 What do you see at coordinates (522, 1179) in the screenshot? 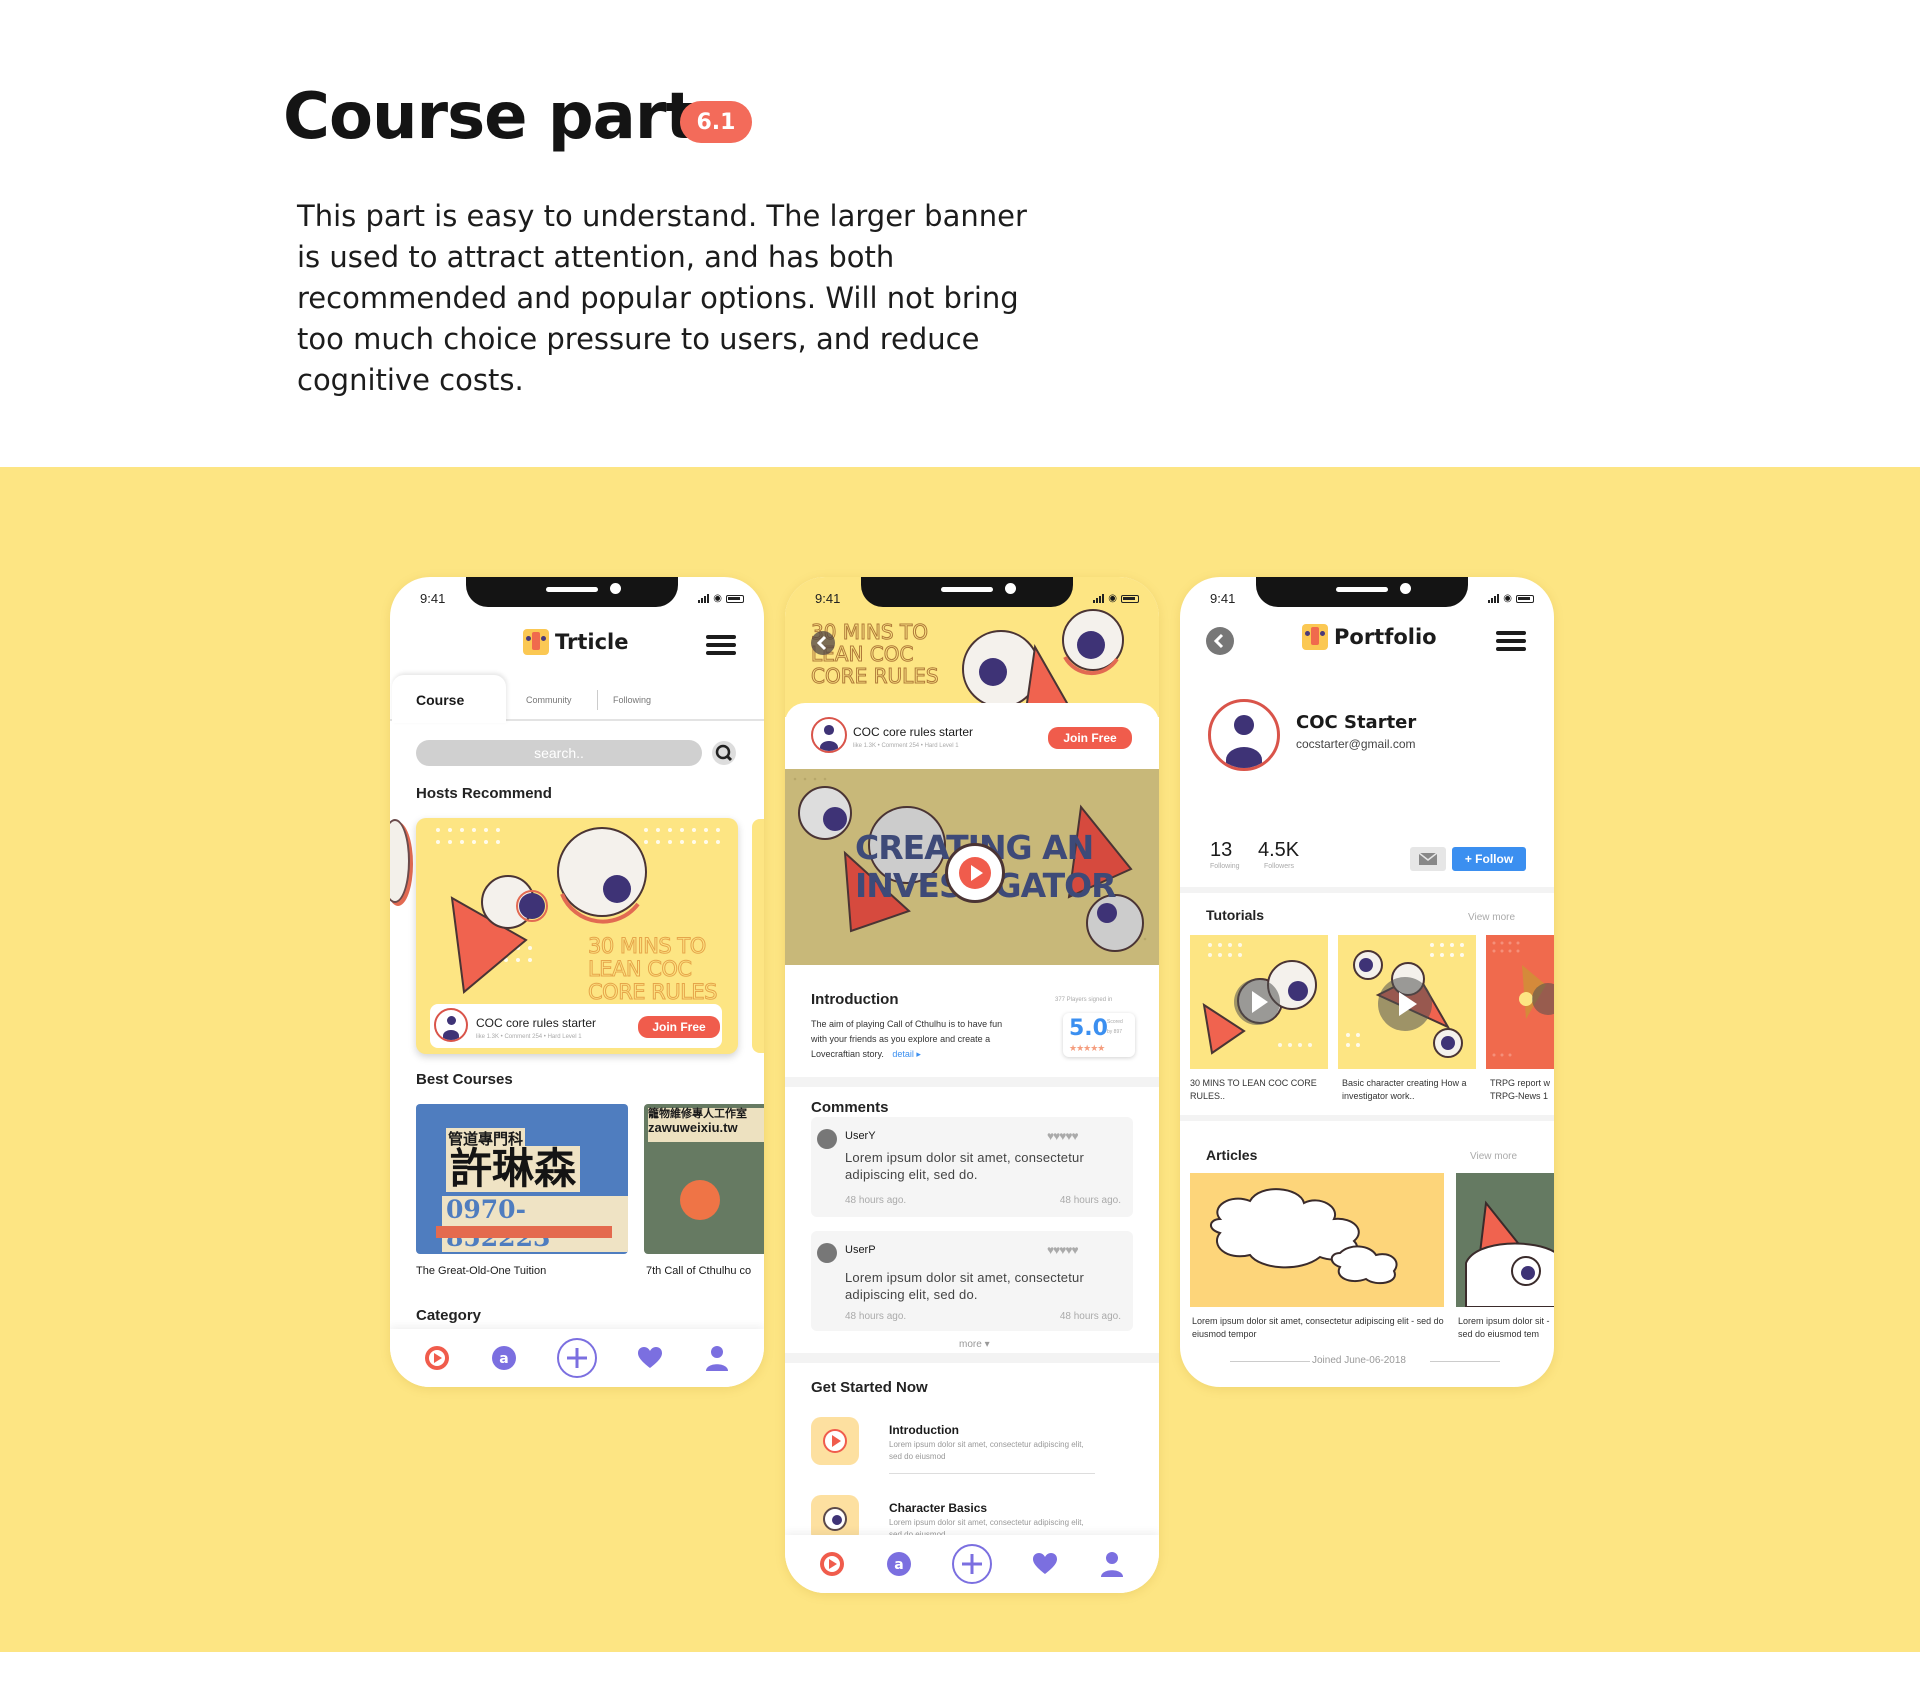
I see `course-thumb-1: 管道專門科 許琳森 0970-852223` at bounding box center [522, 1179].